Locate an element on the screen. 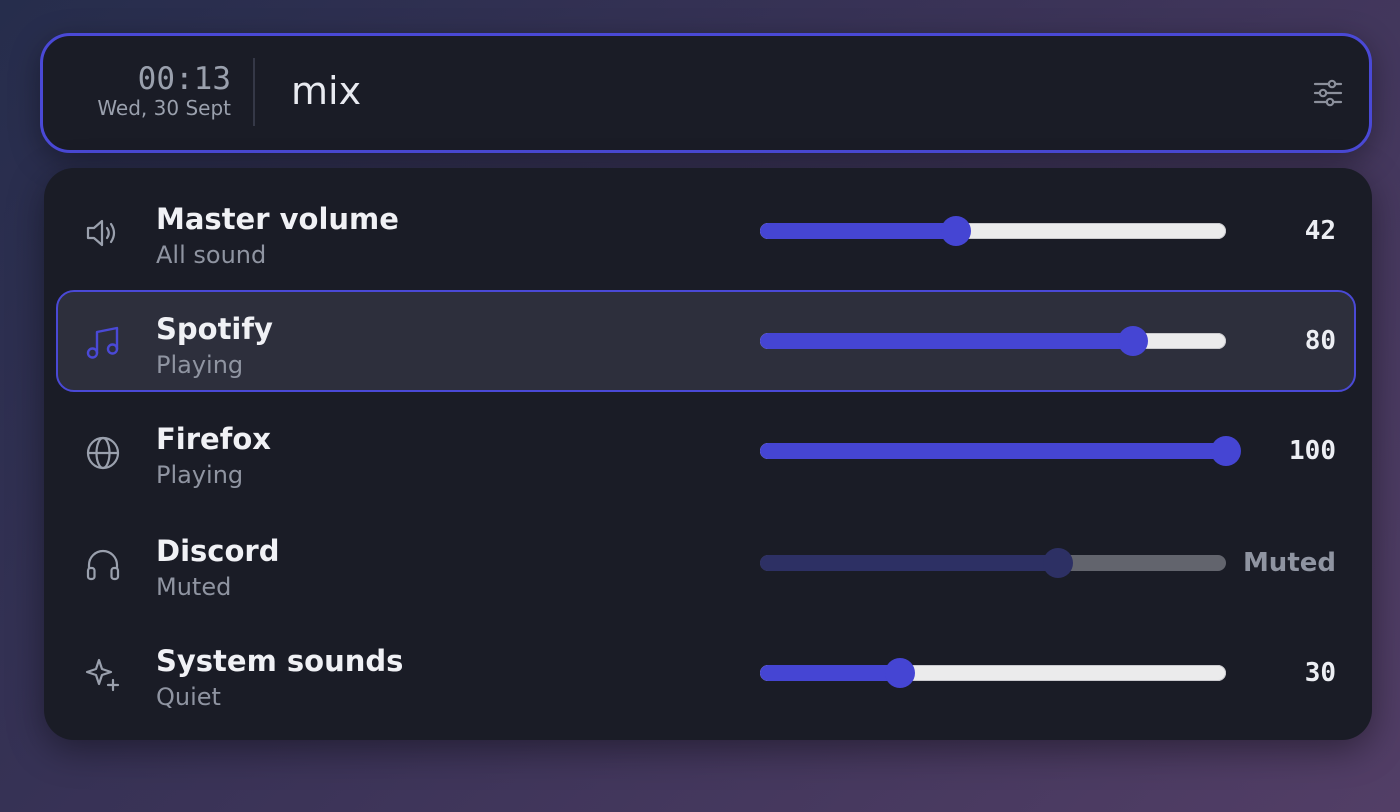  channel-title: Master volume is located at coordinates (277, 219).